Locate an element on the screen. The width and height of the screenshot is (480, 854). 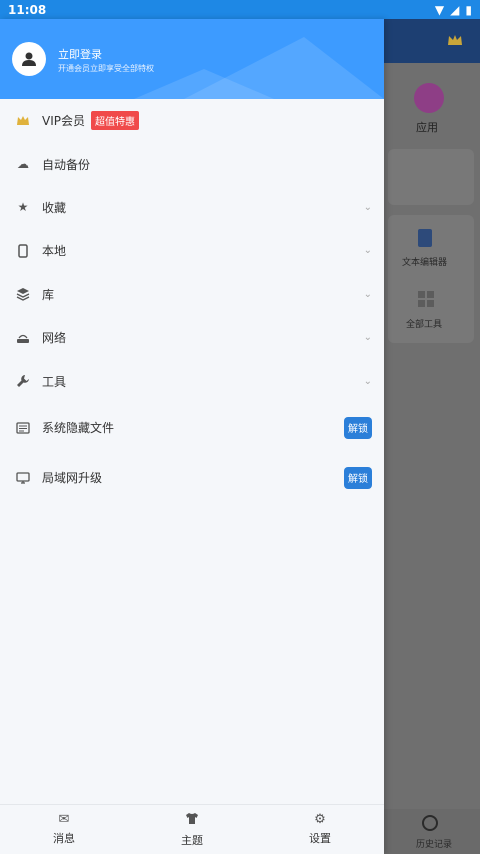
drawer-header: 立即登录 开通会员立即享受全部特权 is located at coordinates (192, 59).